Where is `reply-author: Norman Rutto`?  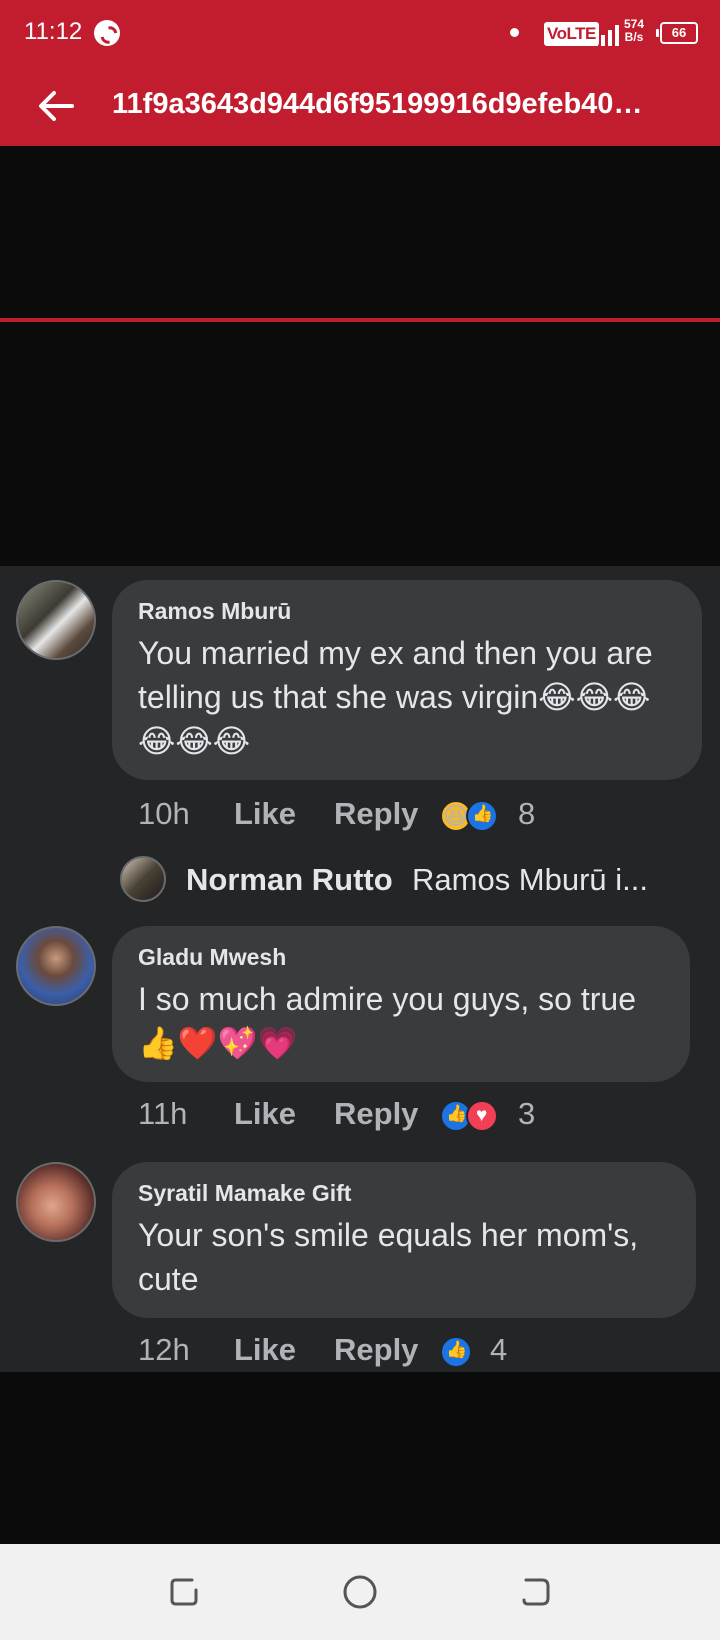
reply-author: Norman Rutto is located at coordinates (289, 880).